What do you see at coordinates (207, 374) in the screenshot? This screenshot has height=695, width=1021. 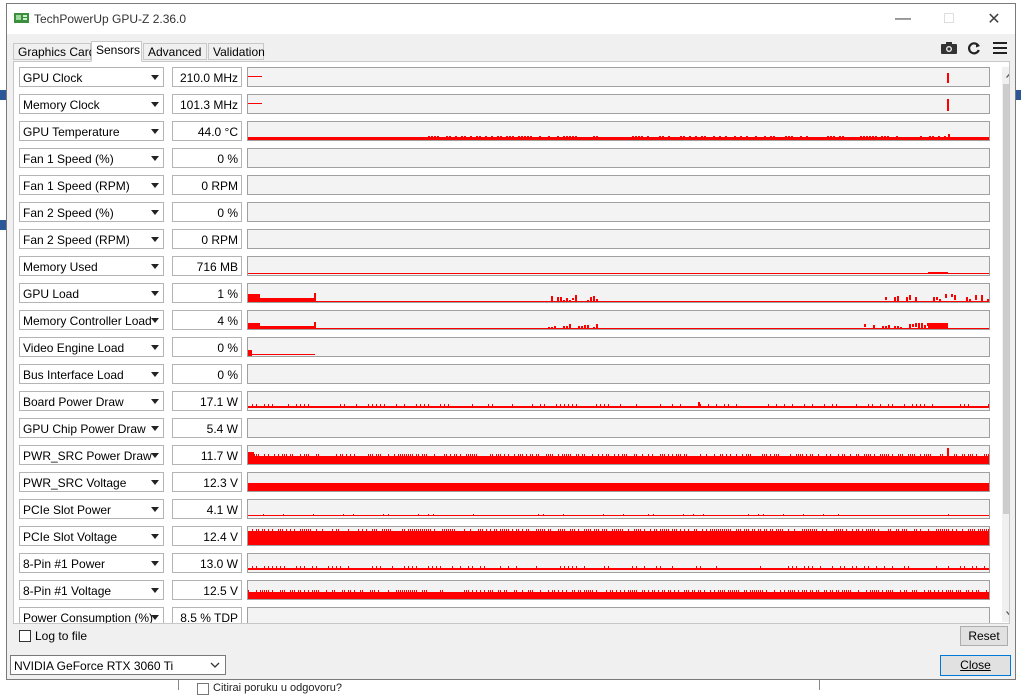 I see `sensor-value-box: 0 %` at bounding box center [207, 374].